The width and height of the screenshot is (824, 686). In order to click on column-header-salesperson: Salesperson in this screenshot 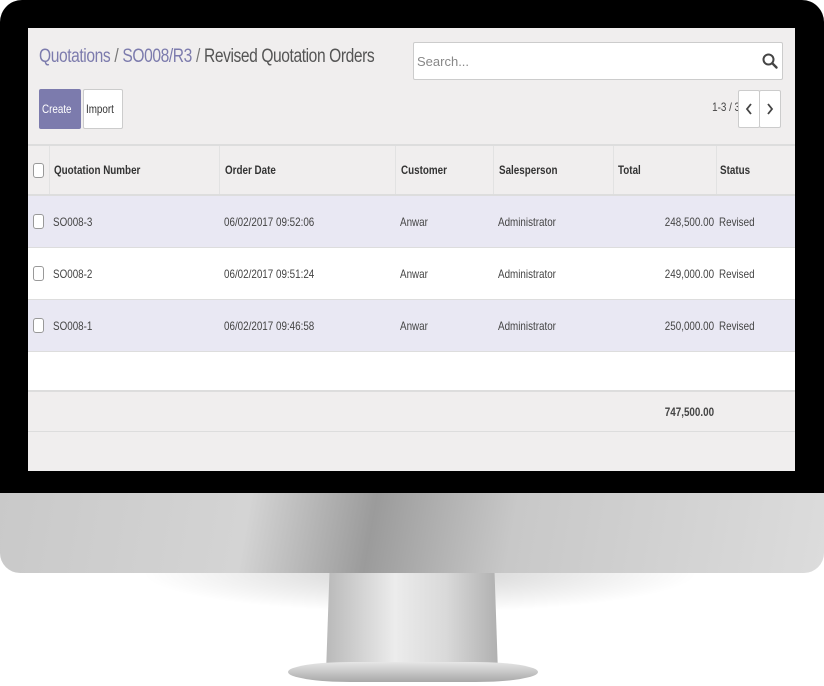, I will do `click(553, 170)`.